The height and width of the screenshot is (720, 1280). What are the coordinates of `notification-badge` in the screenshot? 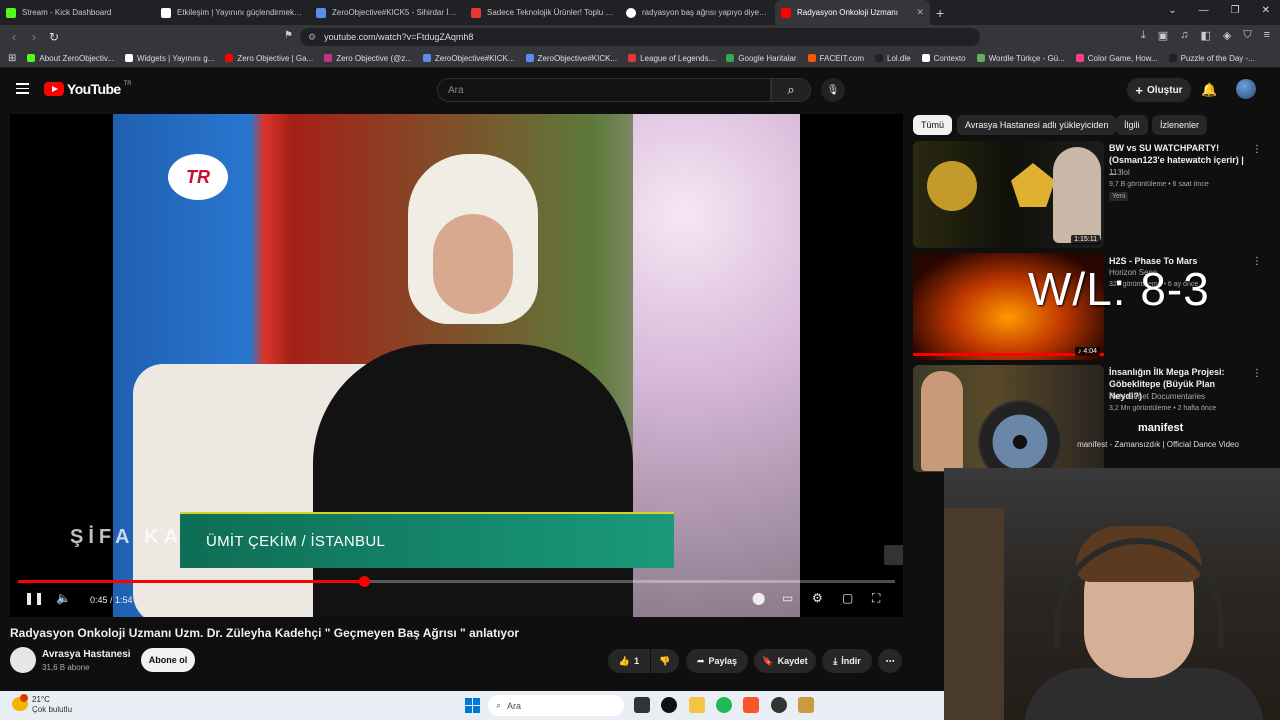 It's located at (24, 698).